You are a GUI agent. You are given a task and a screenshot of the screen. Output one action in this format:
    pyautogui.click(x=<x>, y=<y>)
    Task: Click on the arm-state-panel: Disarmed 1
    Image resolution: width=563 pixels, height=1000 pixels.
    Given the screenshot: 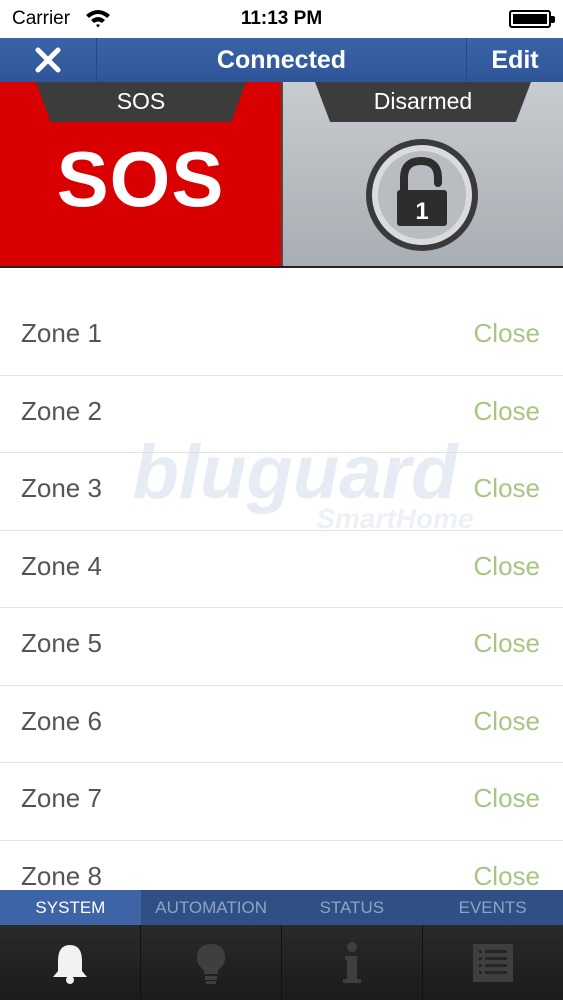 What is the action you would take?
    pyautogui.click(x=423, y=174)
    